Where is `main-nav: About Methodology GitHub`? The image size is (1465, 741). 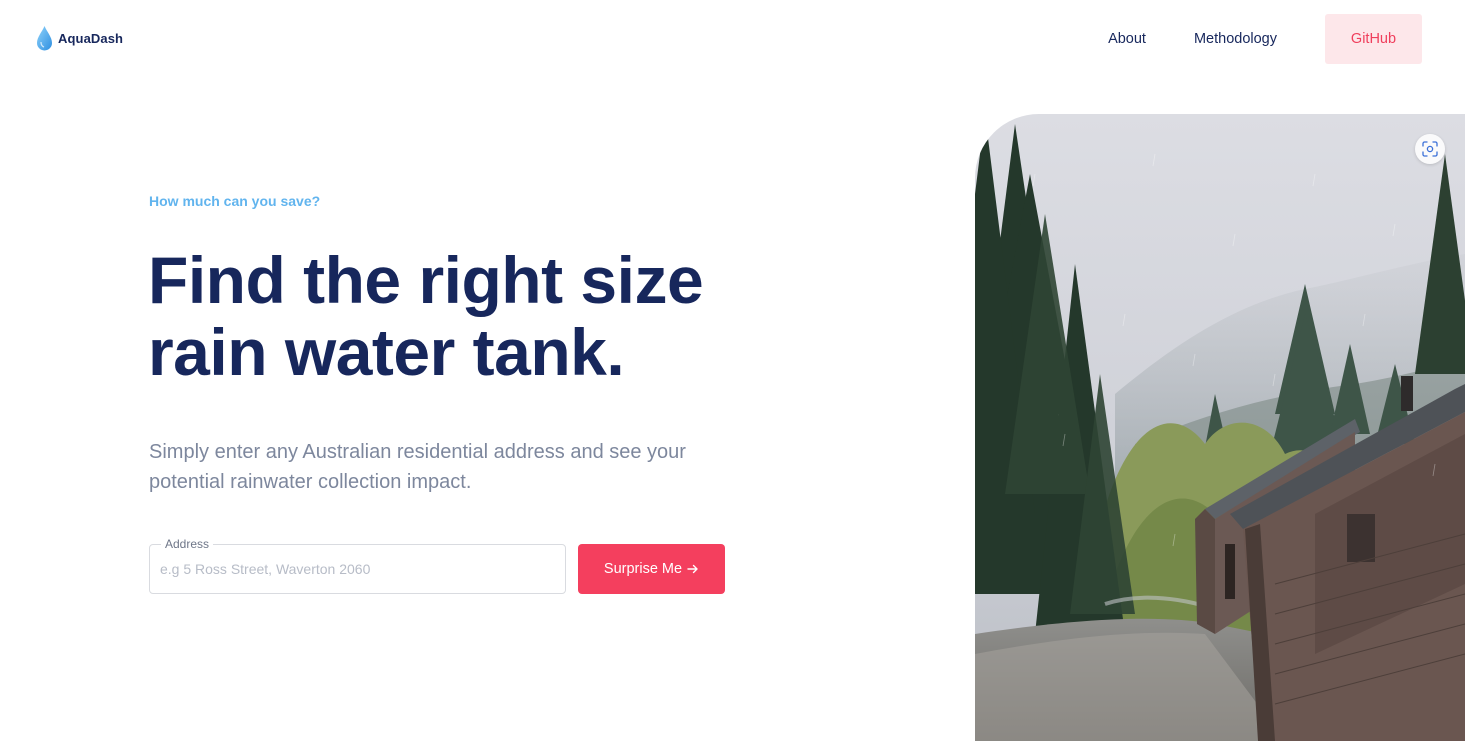
main-nav: About Methodology GitHub is located at coordinates (1265, 39).